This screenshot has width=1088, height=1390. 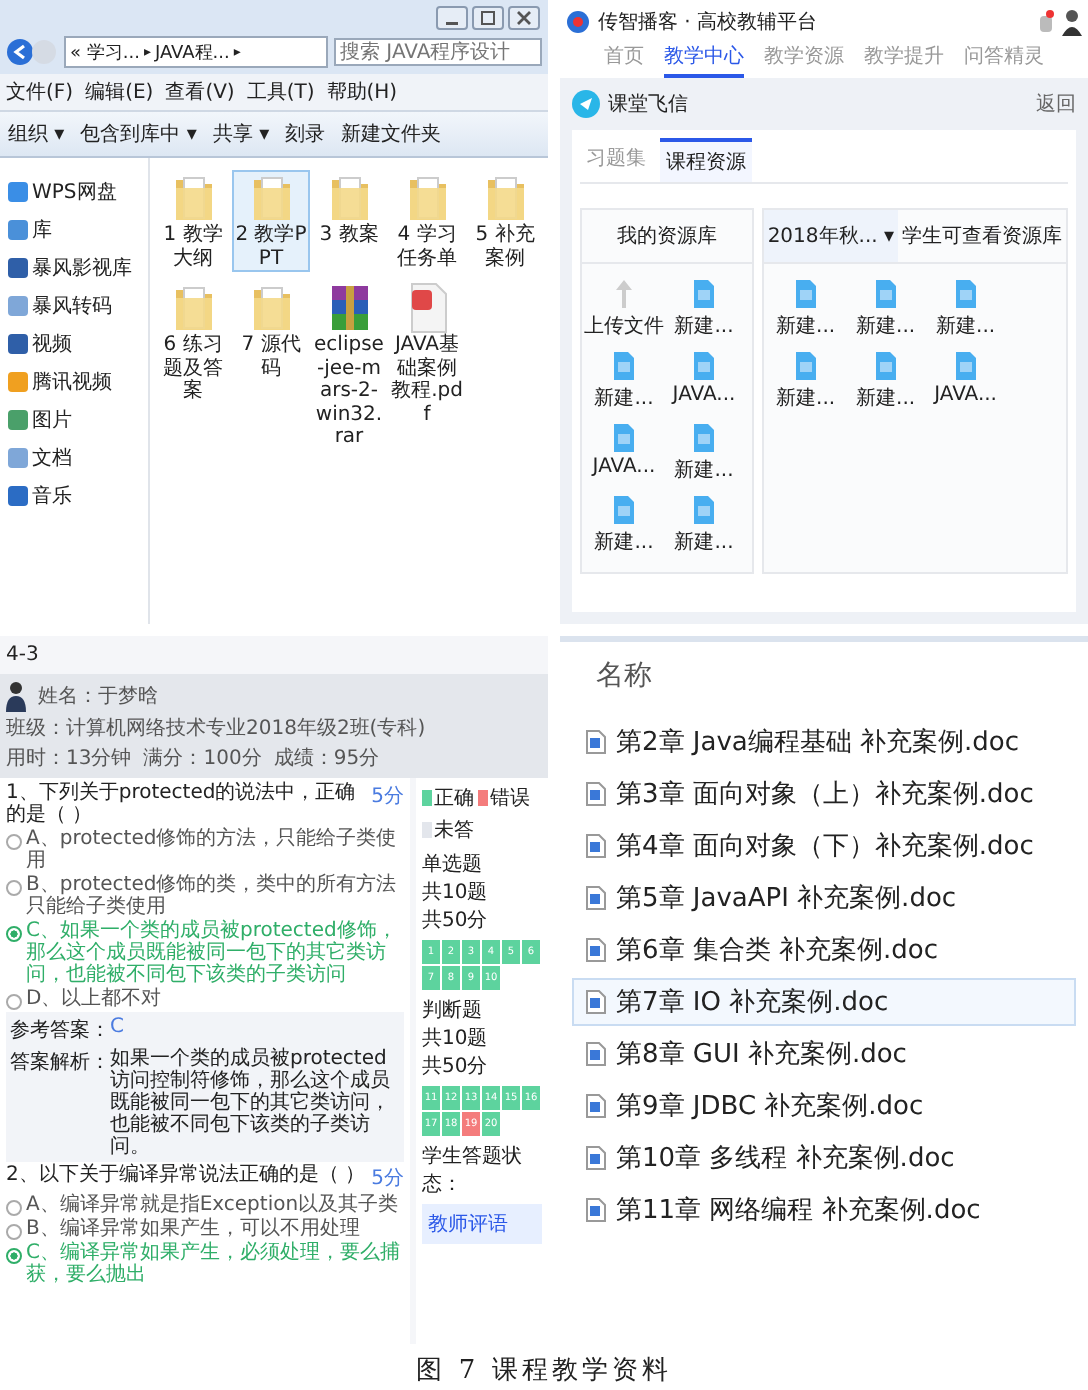 What do you see at coordinates (76, 268) in the screenshot?
I see `sidebar-item: 暴风影视库` at bounding box center [76, 268].